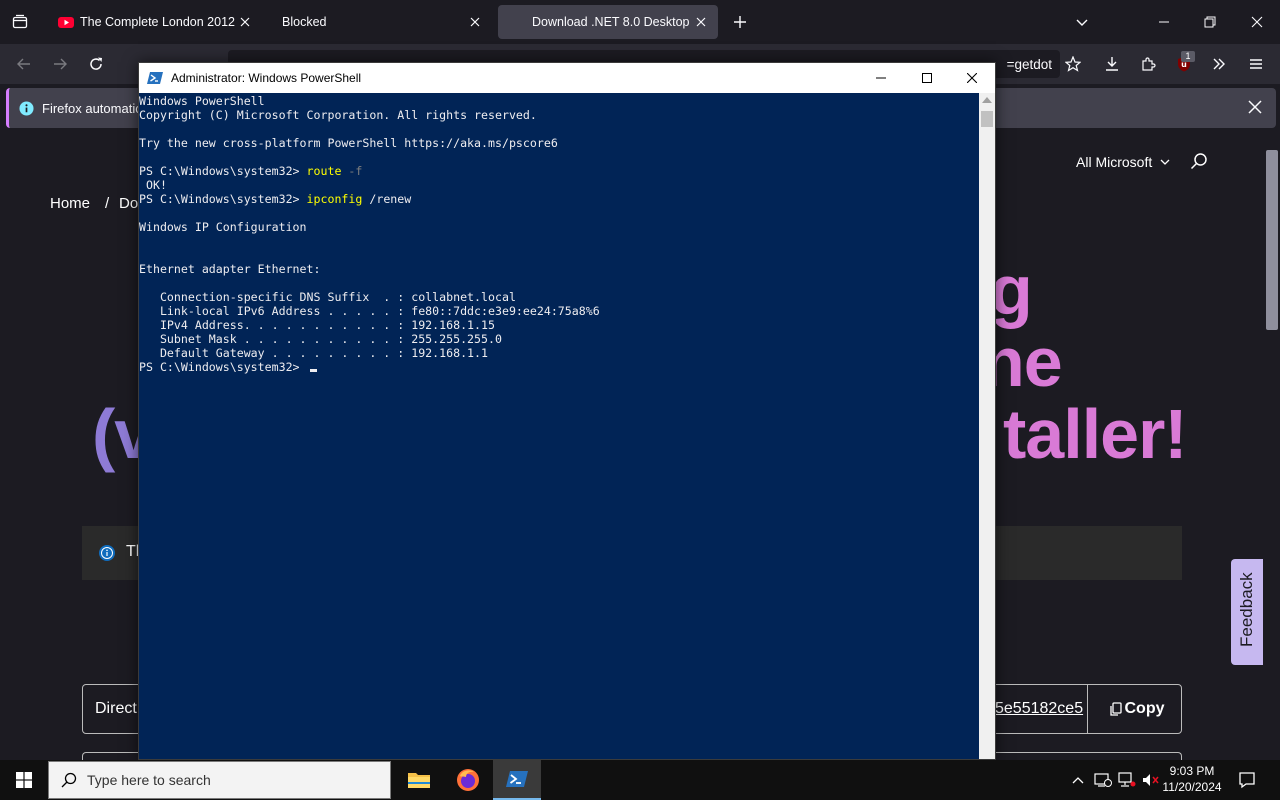 This screenshot has height=800, width=1280. What do you see at coordinates (153, 185) in the screenshot?
I see `console-line: OK!` at bounding box center [153, 185].